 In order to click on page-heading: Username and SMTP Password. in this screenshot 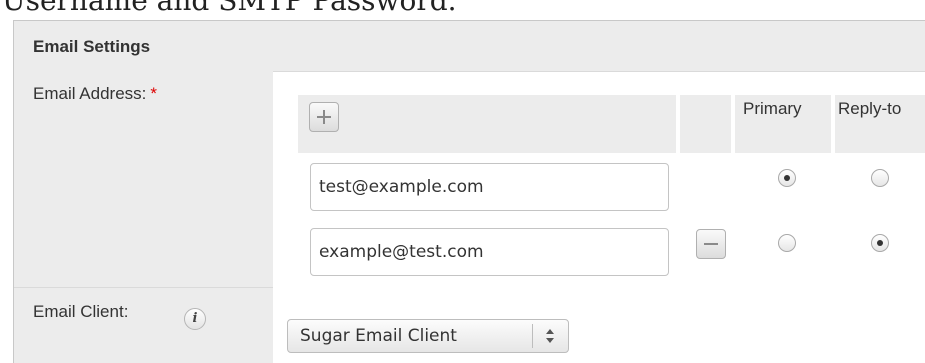, I will do `click(229, 8)`.